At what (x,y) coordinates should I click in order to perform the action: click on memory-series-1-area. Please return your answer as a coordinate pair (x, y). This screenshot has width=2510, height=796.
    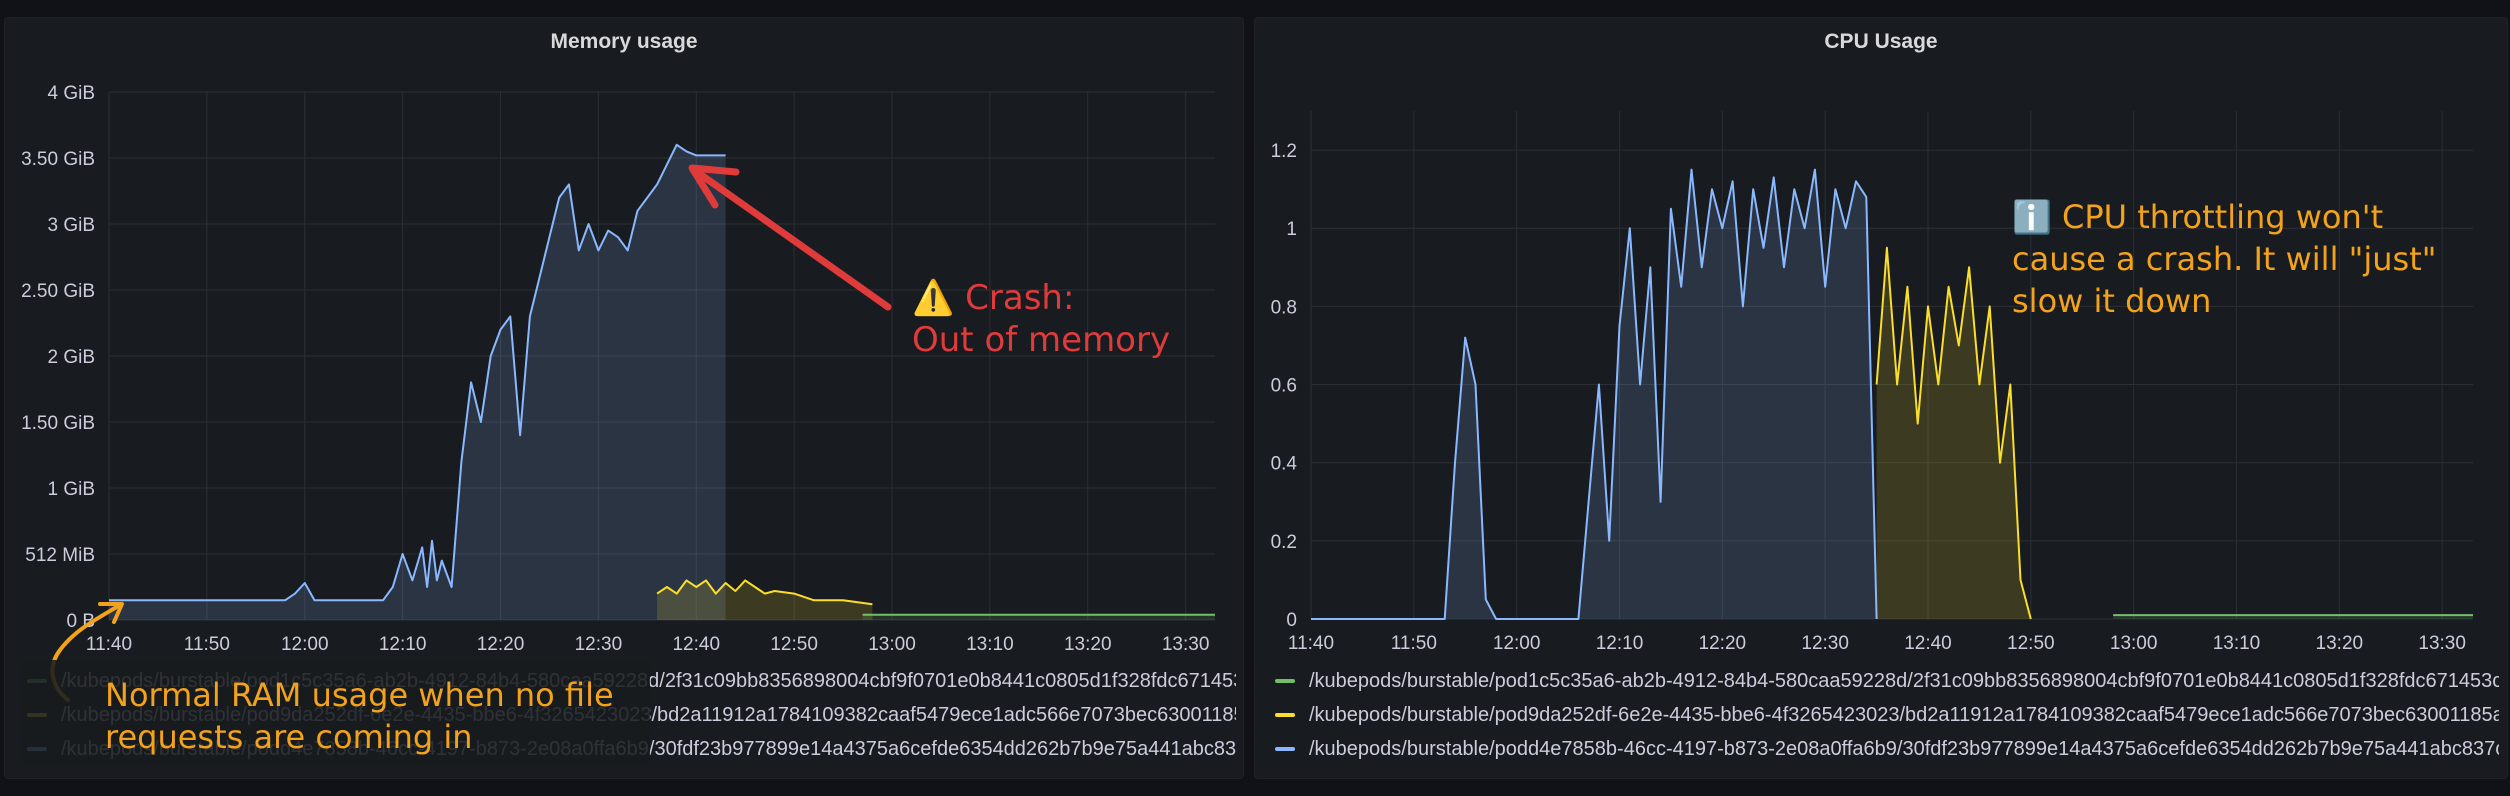
    Looking at the image, I should click on (417, 382).